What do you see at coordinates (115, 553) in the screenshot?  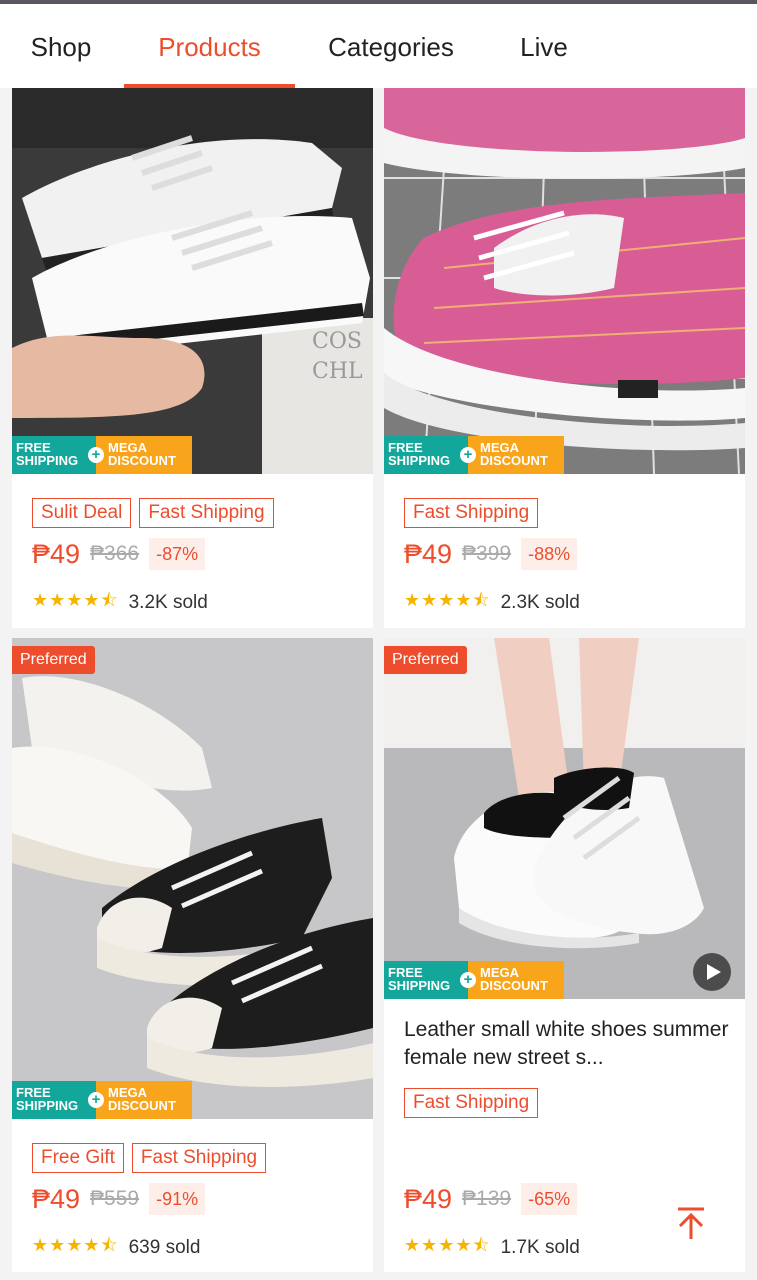 I see `original-price: ₱366` at bounding box center [115, 553].